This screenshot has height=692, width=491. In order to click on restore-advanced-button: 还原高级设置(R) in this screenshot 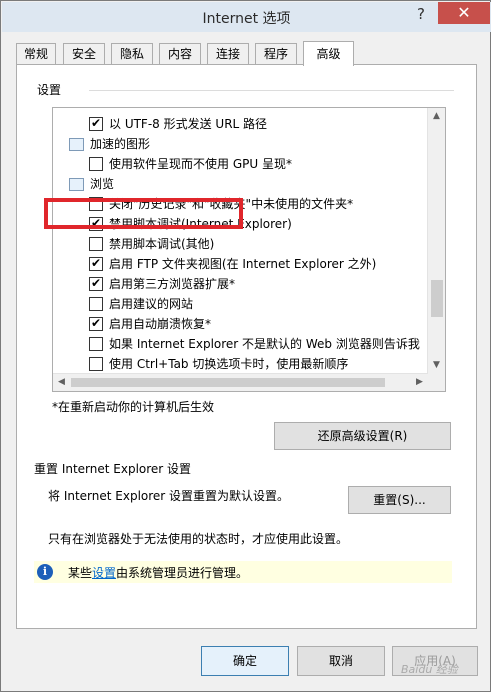, I will do `click(362, 436)`.